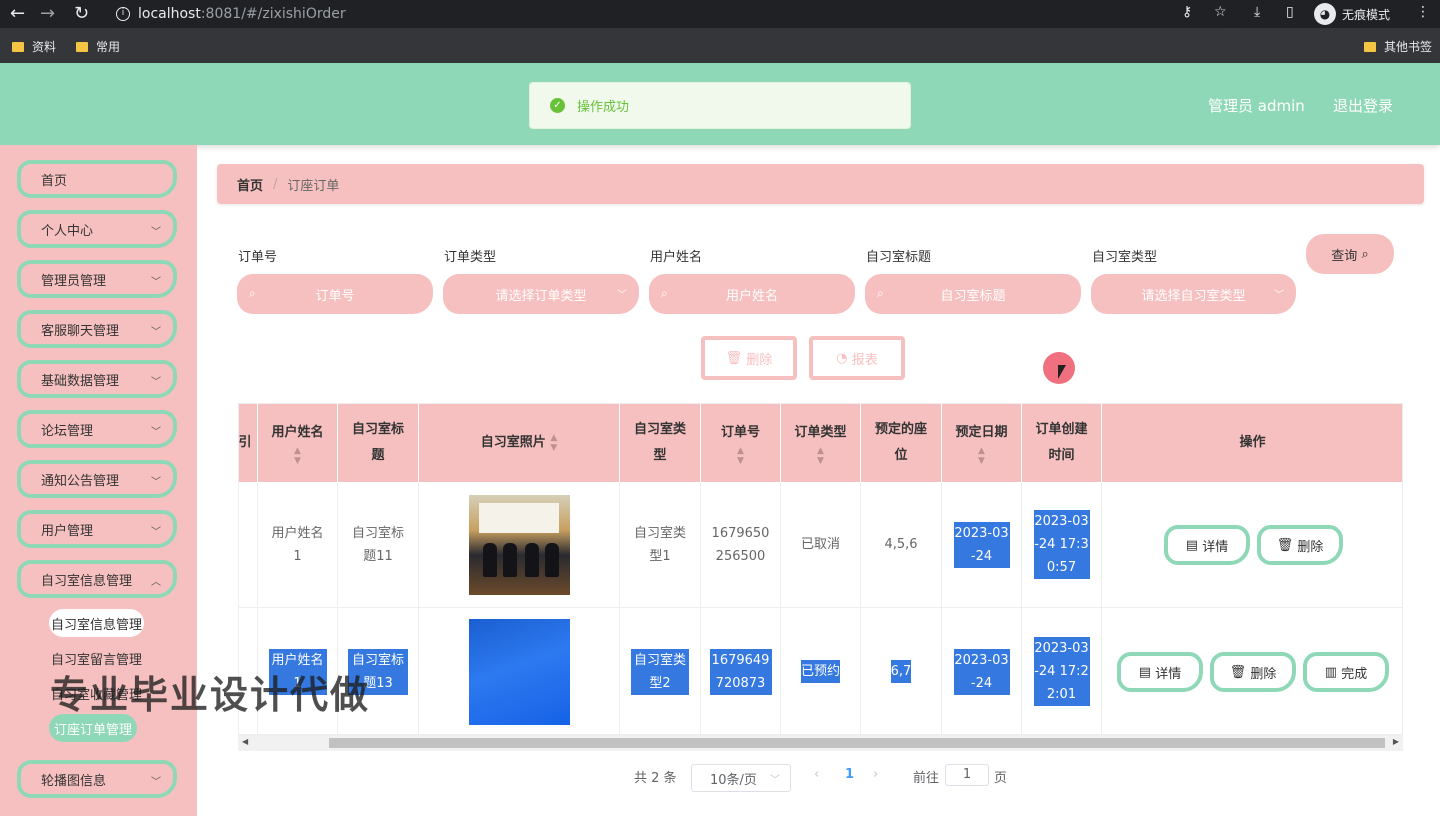 The image size is (1440, 816). I want to click on sidebar-item-chat: 客服聊天管理 ﹀, so click(97, 329).